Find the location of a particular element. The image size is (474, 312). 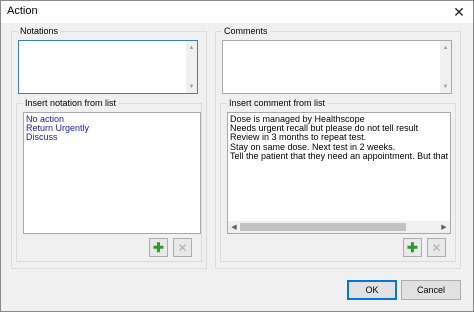

comments-label: Comments is located at coordinates (246, 31).